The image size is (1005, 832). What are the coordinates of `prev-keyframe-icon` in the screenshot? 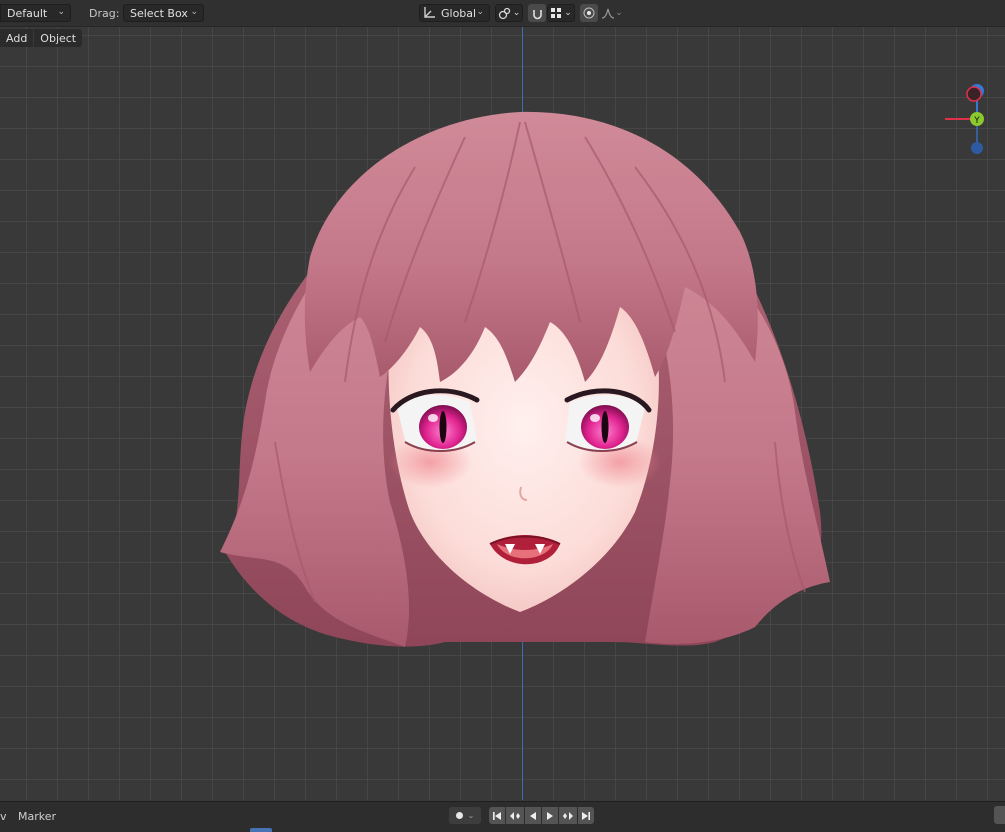 It's located at (515, 815).